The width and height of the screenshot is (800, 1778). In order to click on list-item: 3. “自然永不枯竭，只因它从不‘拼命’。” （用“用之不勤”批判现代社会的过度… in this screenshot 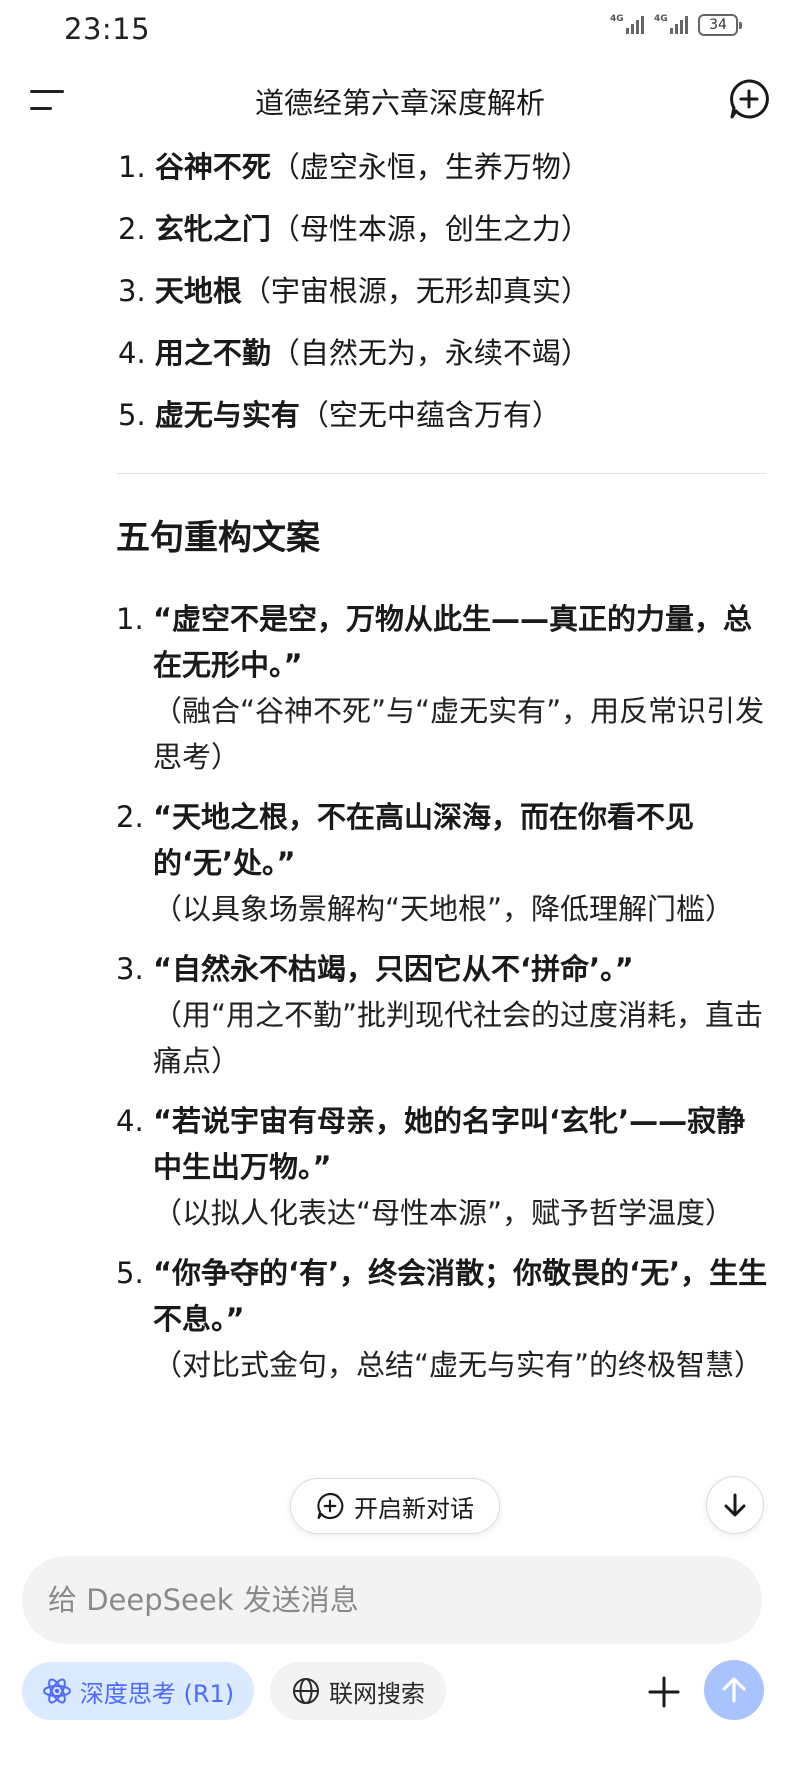, I will do `click(440, 1015)`.